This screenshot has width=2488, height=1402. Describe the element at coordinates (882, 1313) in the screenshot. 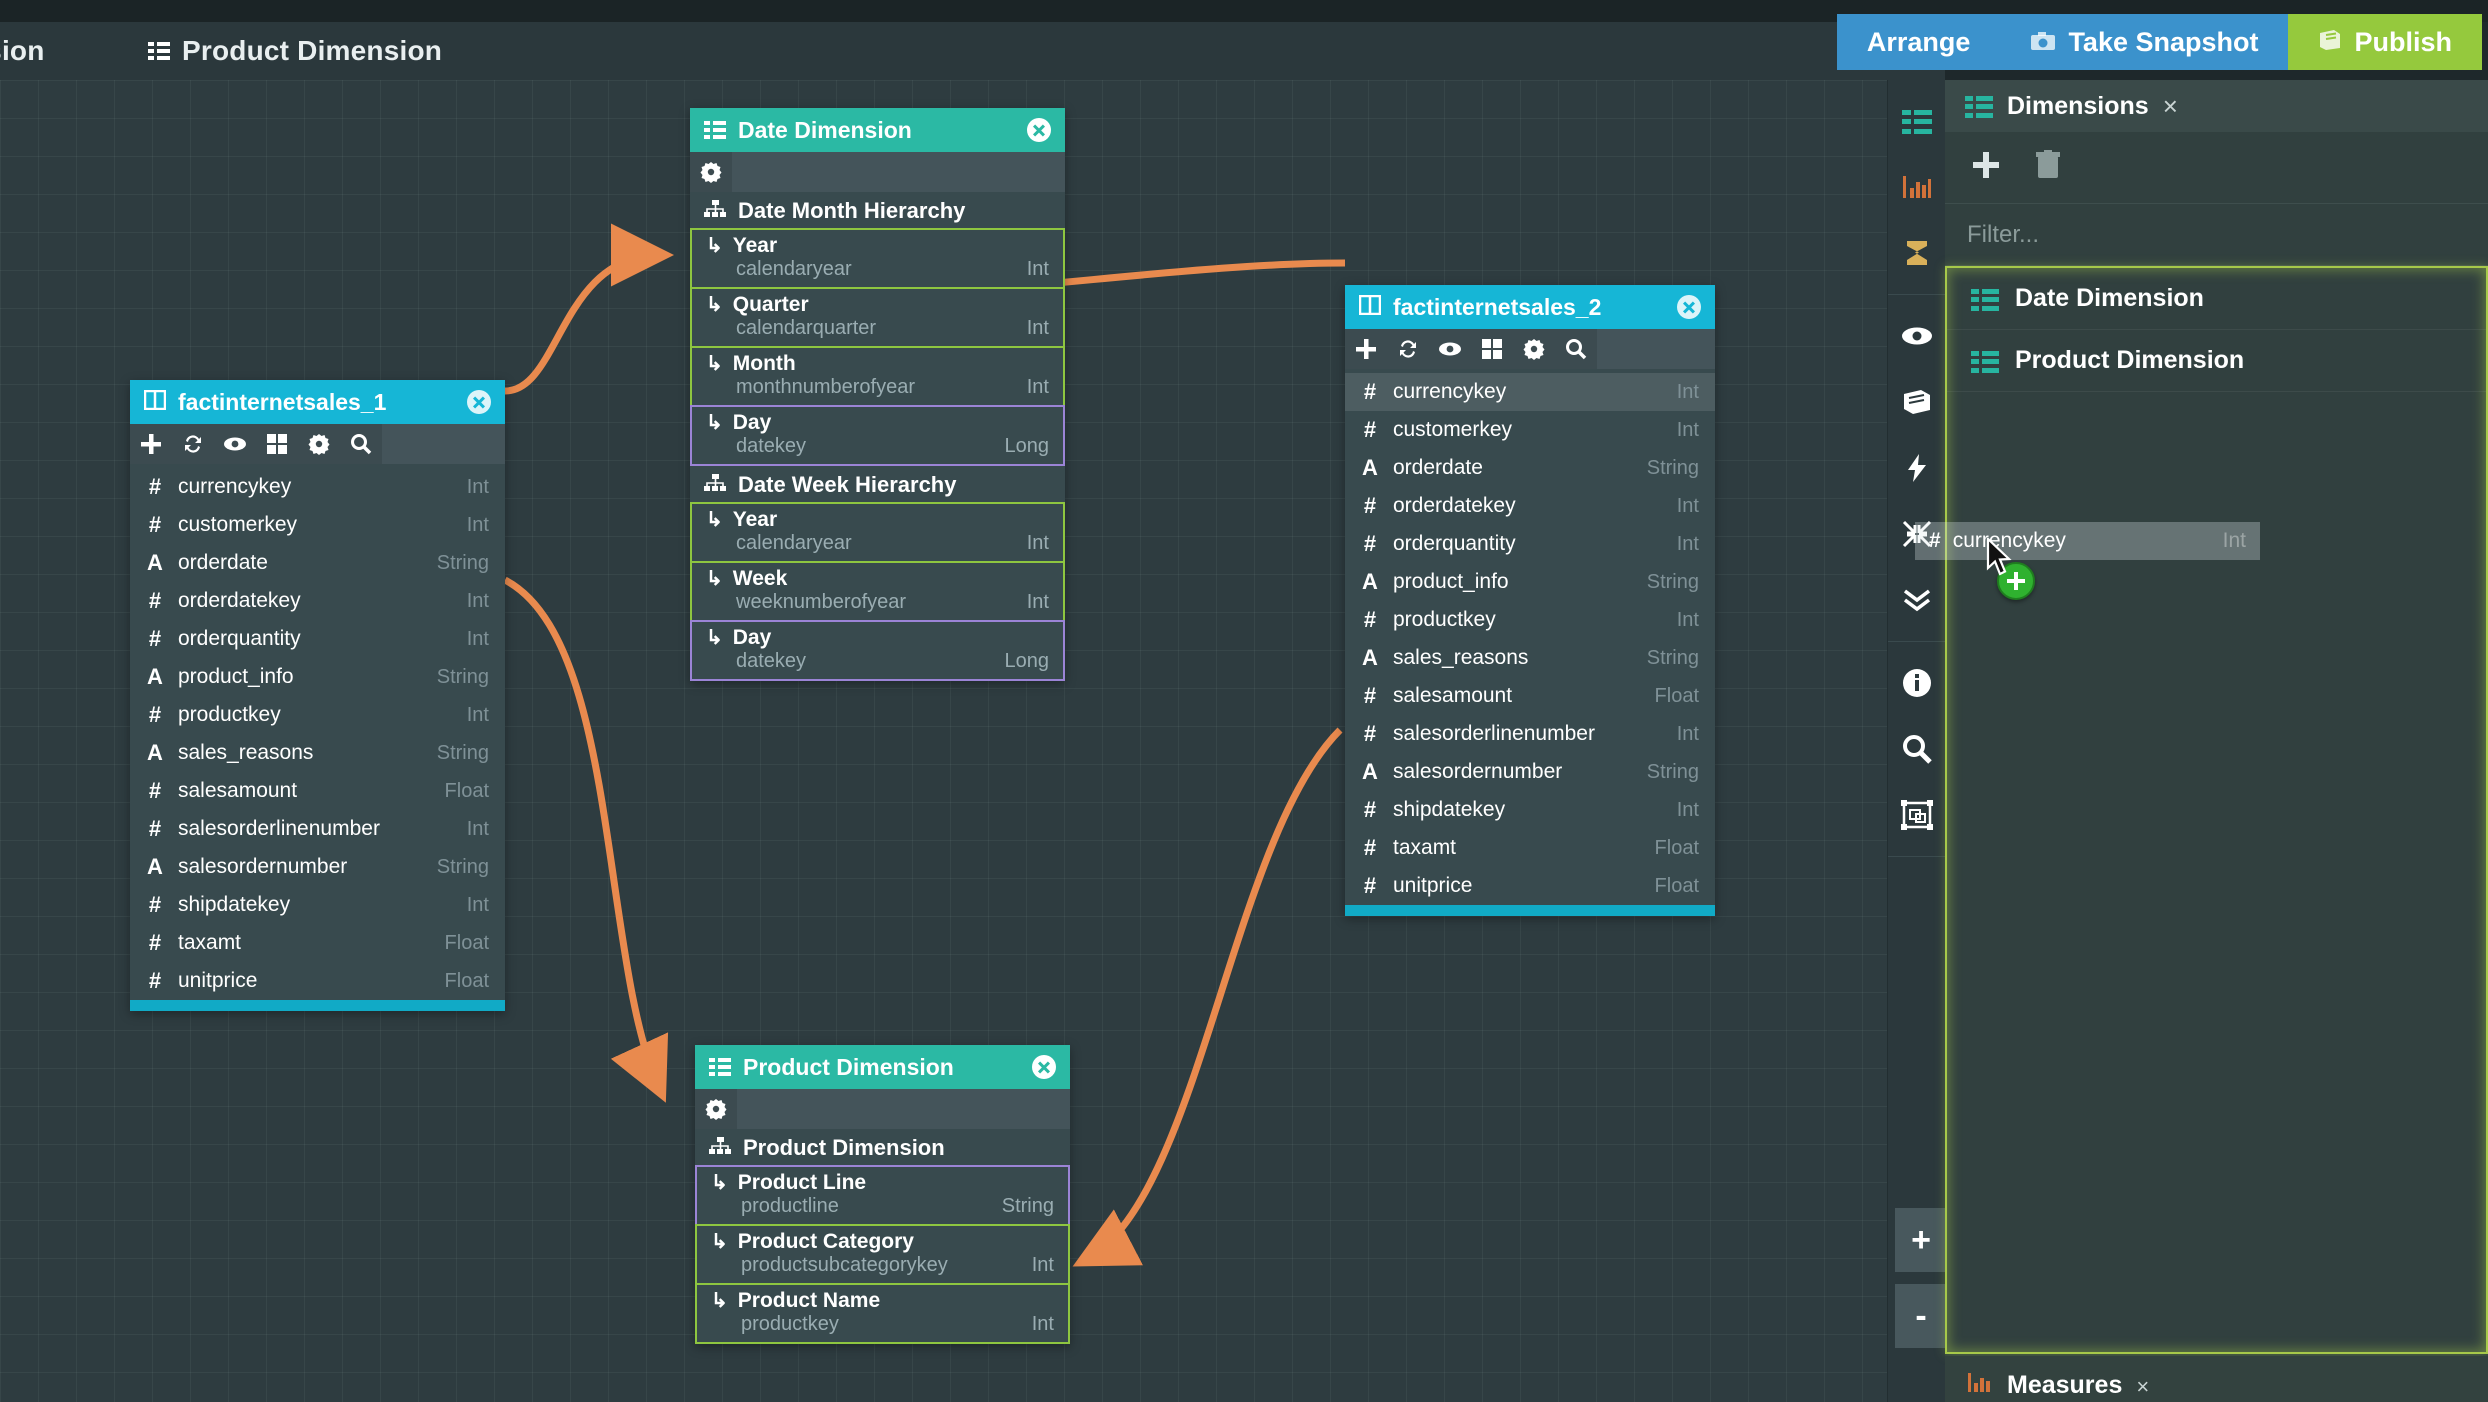

I see `hierarchy-level: ↳ Product Name productkey Int` at that location.